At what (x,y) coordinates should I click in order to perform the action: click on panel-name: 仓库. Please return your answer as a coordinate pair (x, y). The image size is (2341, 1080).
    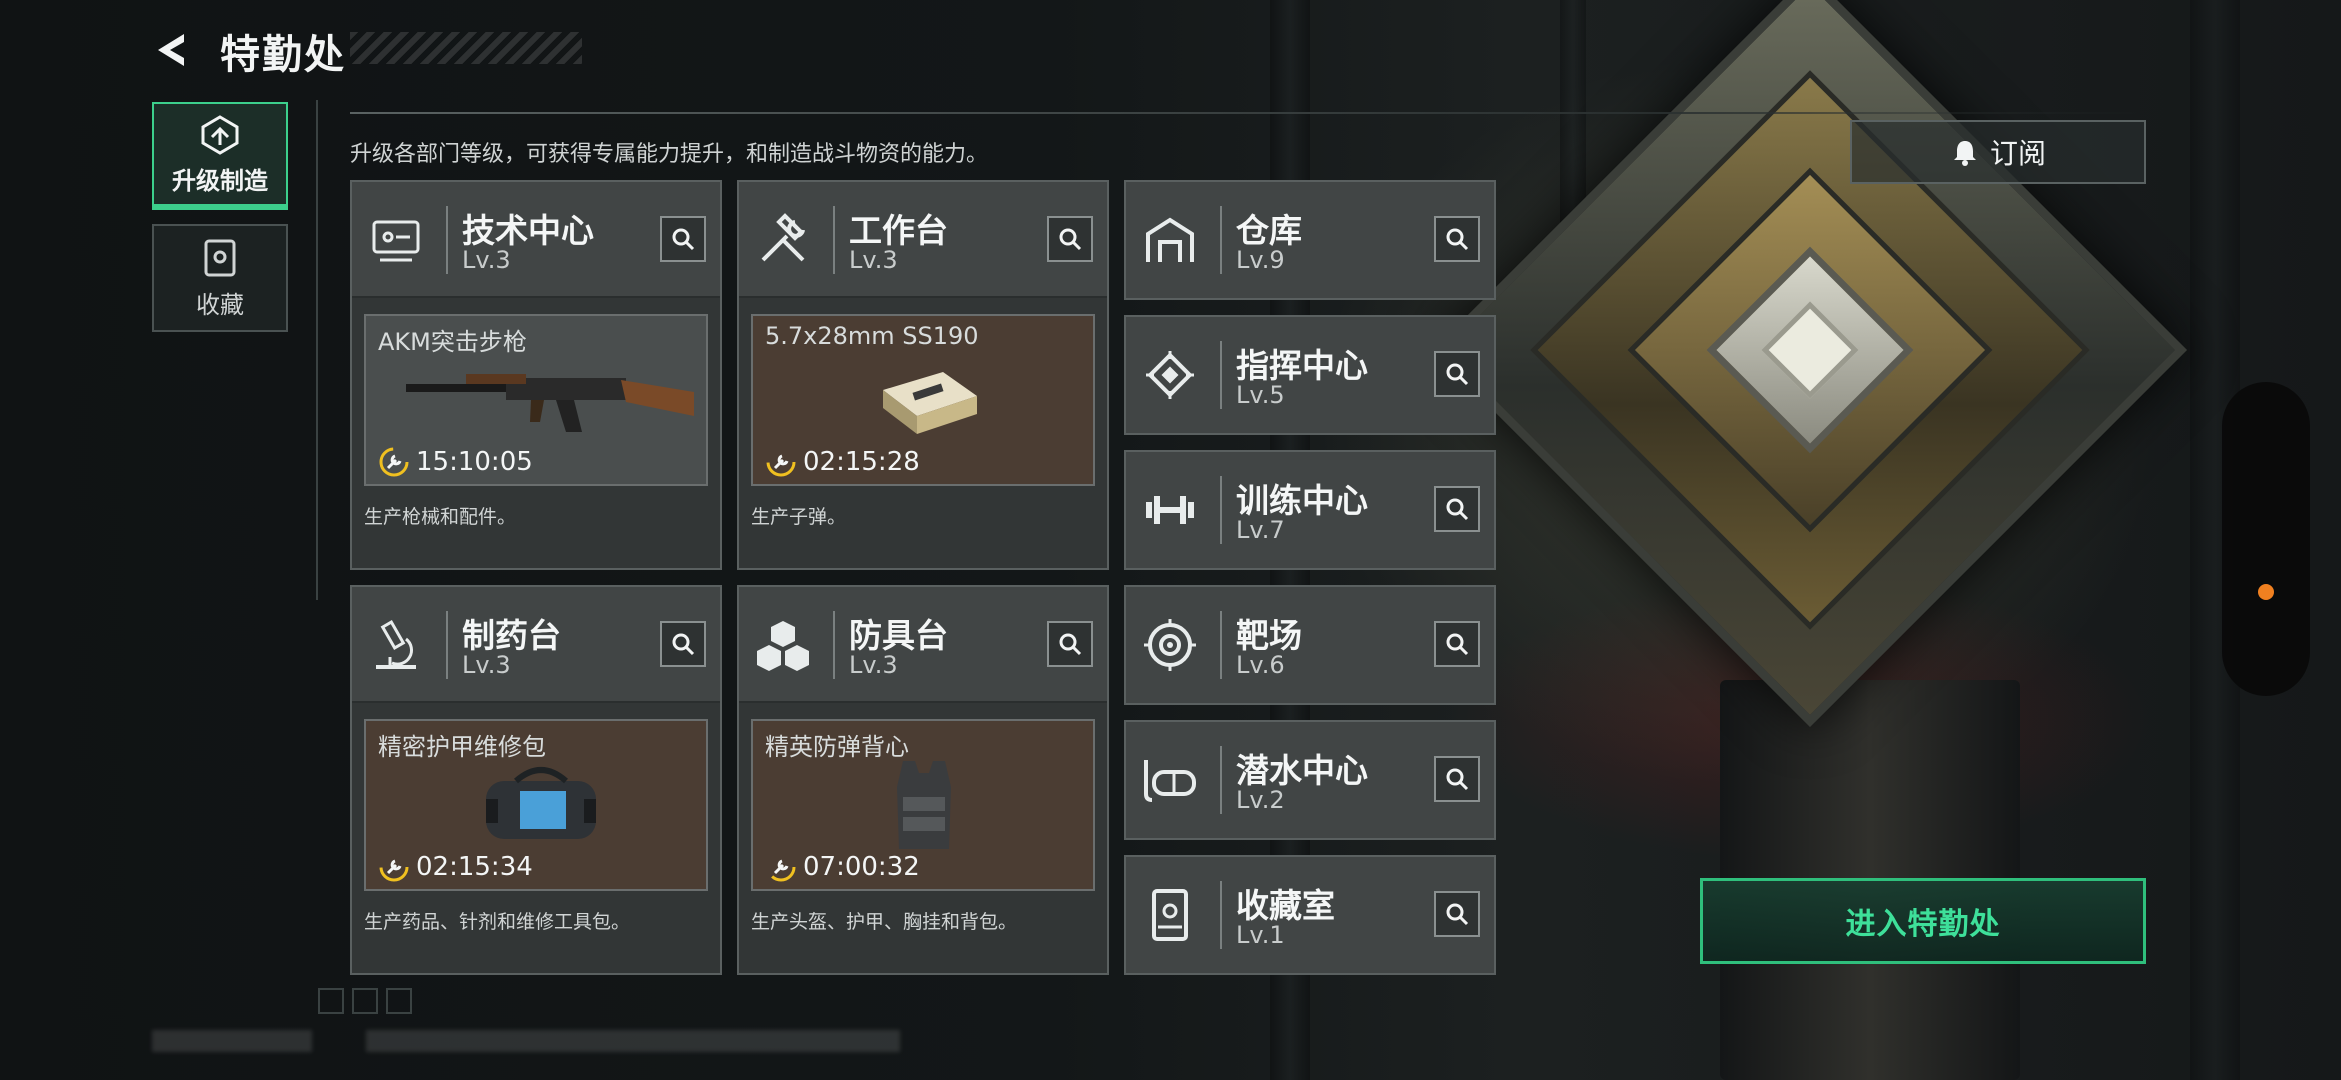
    Looking at the image, I should click on (1269, 230).